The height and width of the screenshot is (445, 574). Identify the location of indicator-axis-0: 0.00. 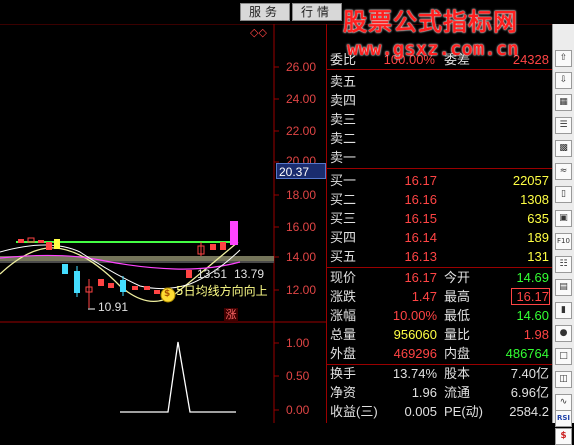
(298, 410).